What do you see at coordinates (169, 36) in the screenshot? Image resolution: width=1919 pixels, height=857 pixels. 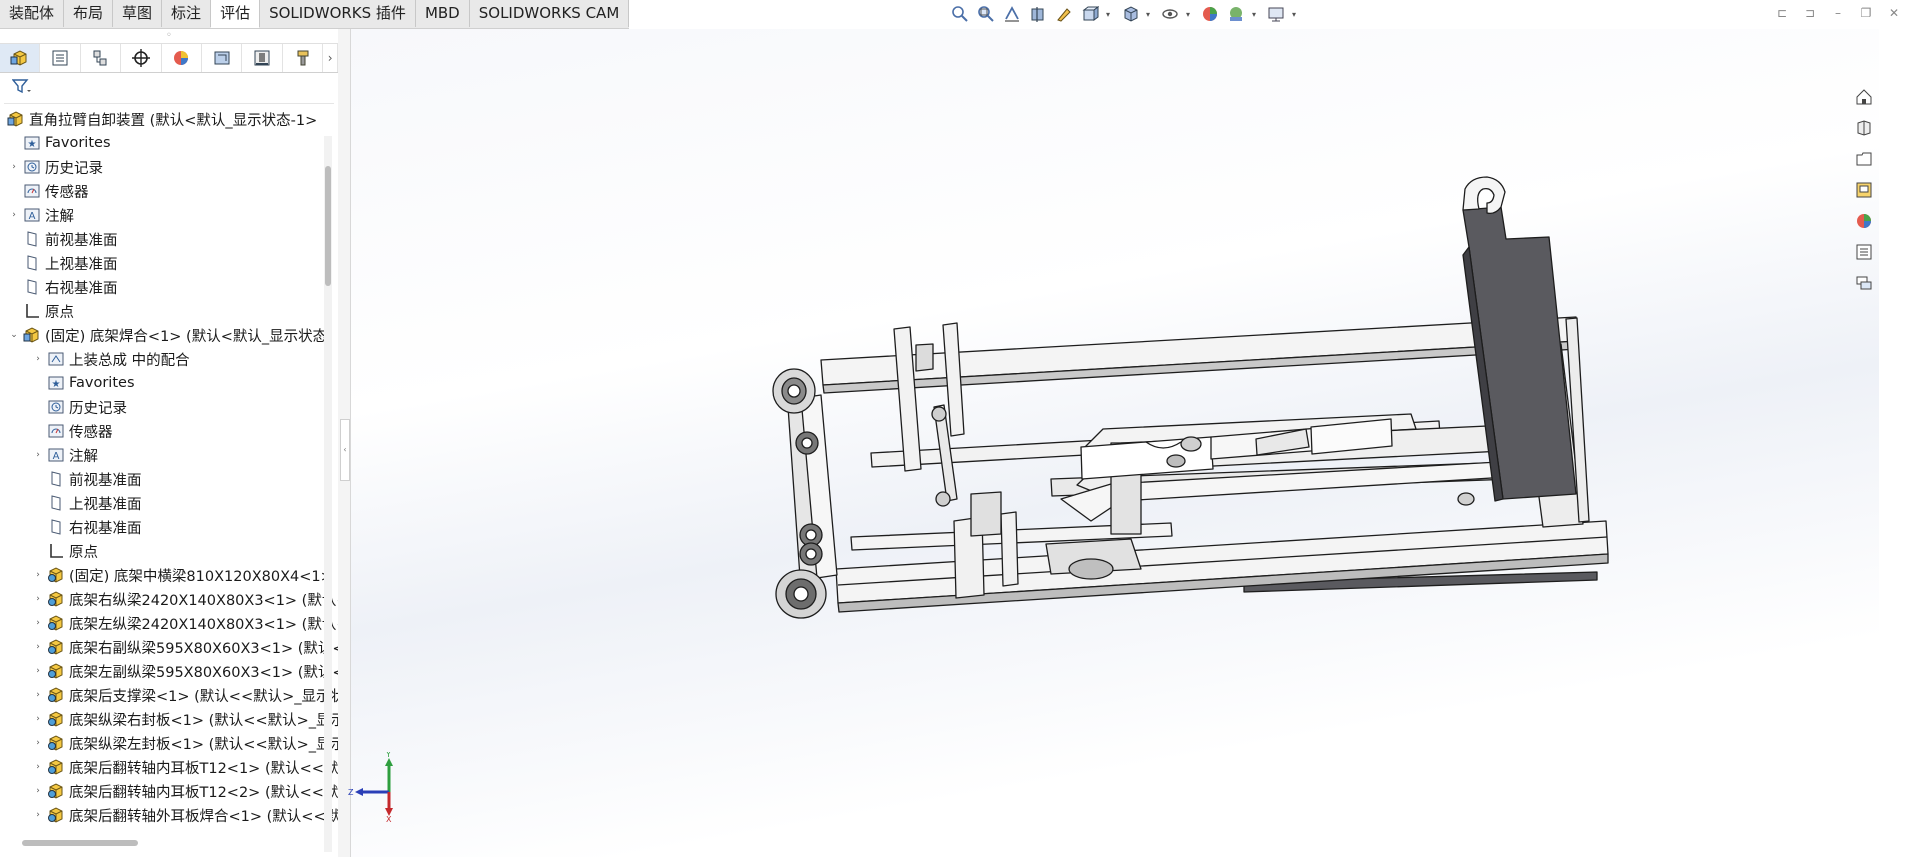 I see `panel-collapse-handle: ◦` at bounding box center [169, 36].